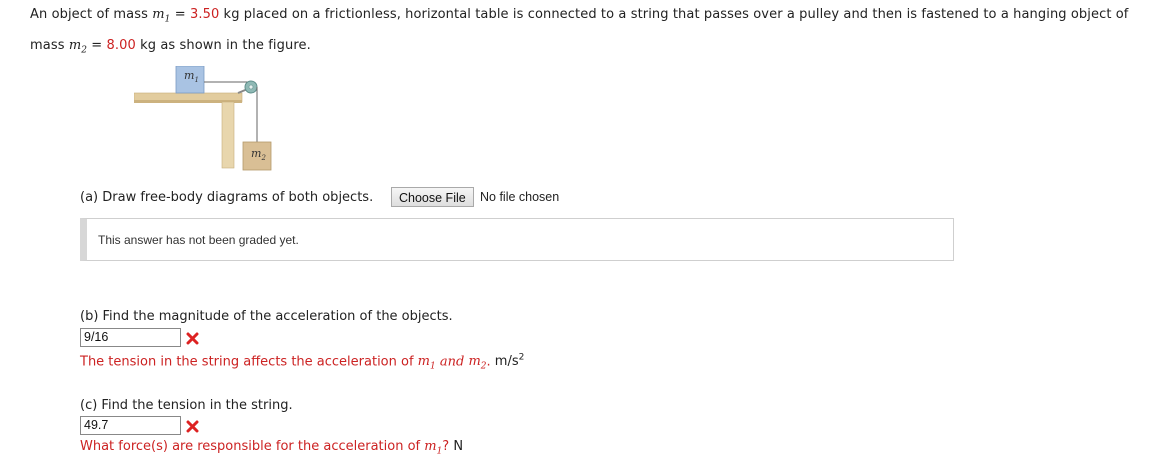  Describe the element at coordinates (91, 14) in the screenshot. I see `problem-text: An object of mass` at that location.